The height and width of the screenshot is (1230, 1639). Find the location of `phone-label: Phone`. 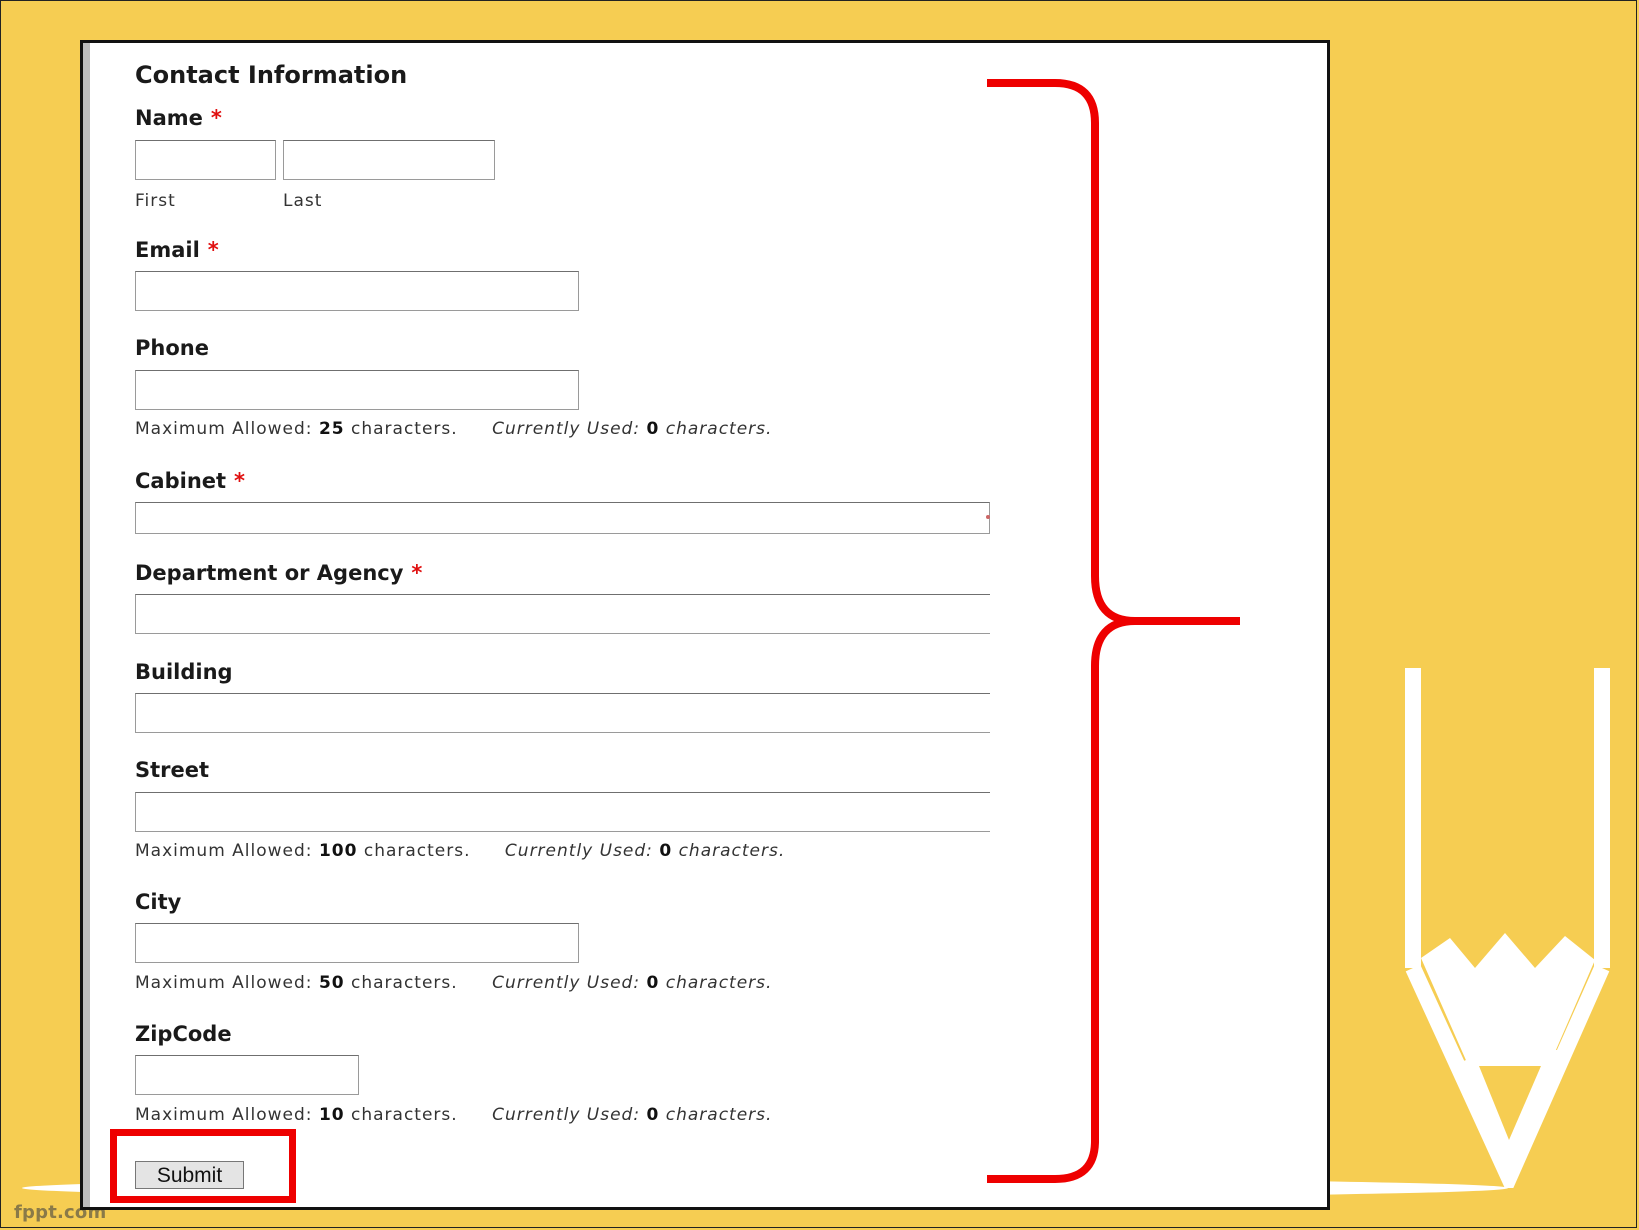

phone-label: Phone is located at coordinates (172, 348).